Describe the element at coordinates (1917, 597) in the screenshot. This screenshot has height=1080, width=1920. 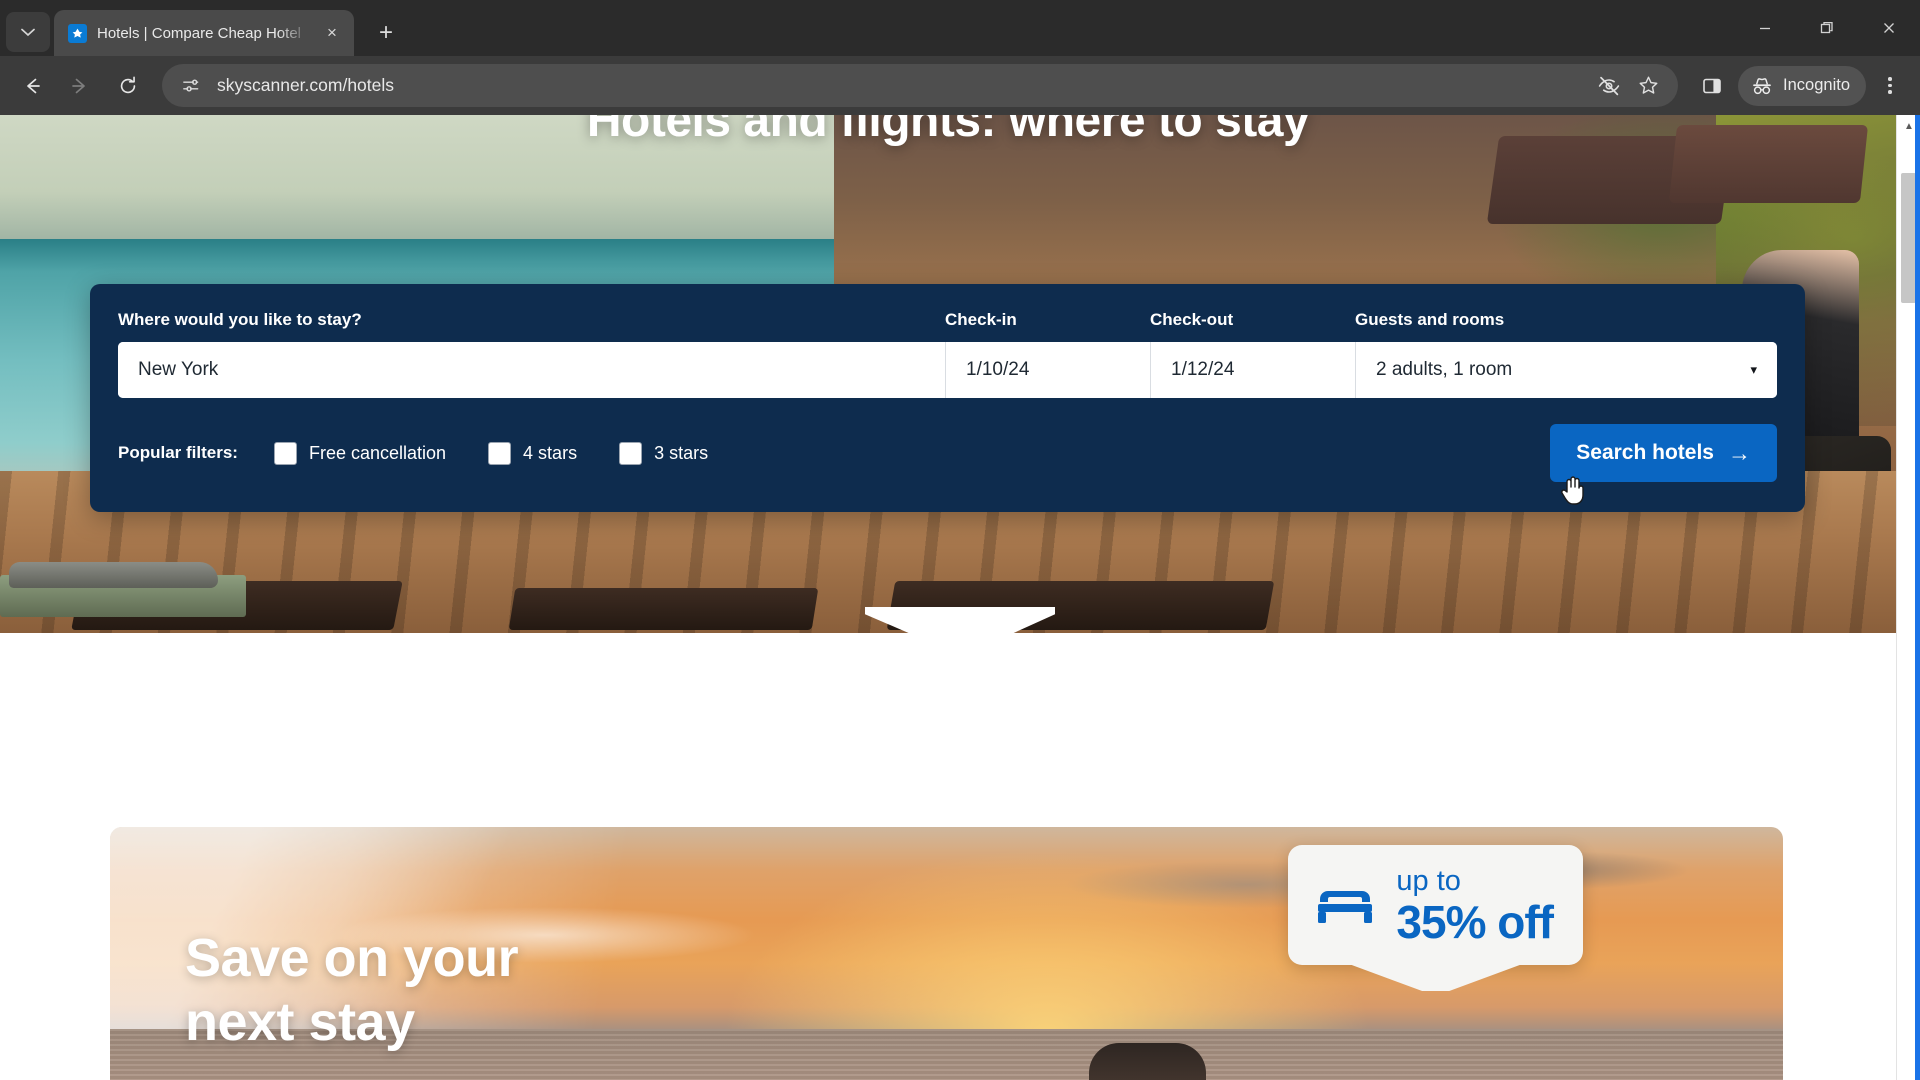
I see `focus-indicator` at that location.